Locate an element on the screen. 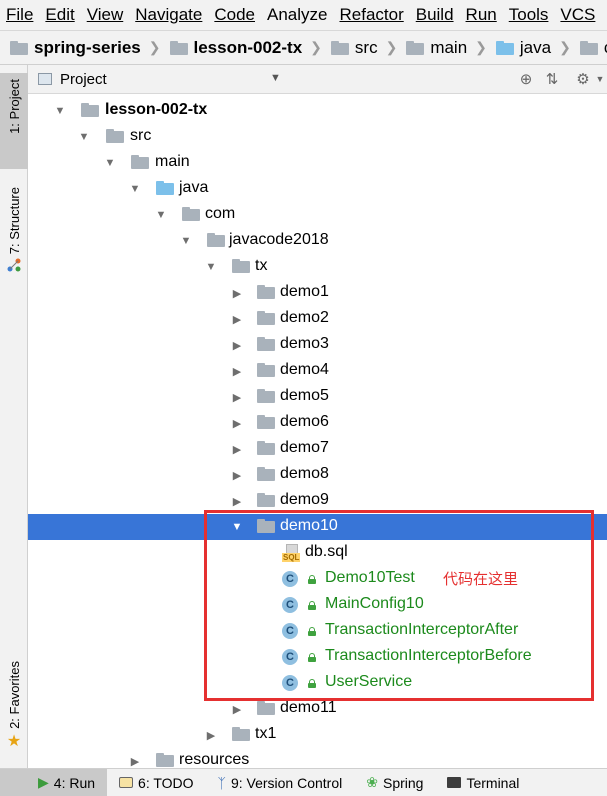 The height and width of the screenshot is (796, 607). tree-item-tx1: ▶ tx1 is located at coordinates (317, 735).